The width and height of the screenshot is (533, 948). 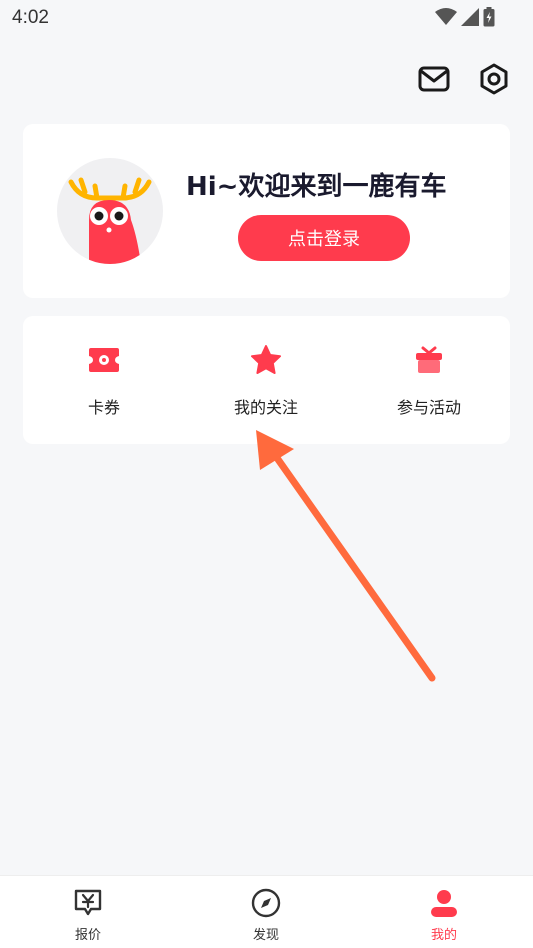 I want to click on status-time: 4:02, so click(x=30, y=17).